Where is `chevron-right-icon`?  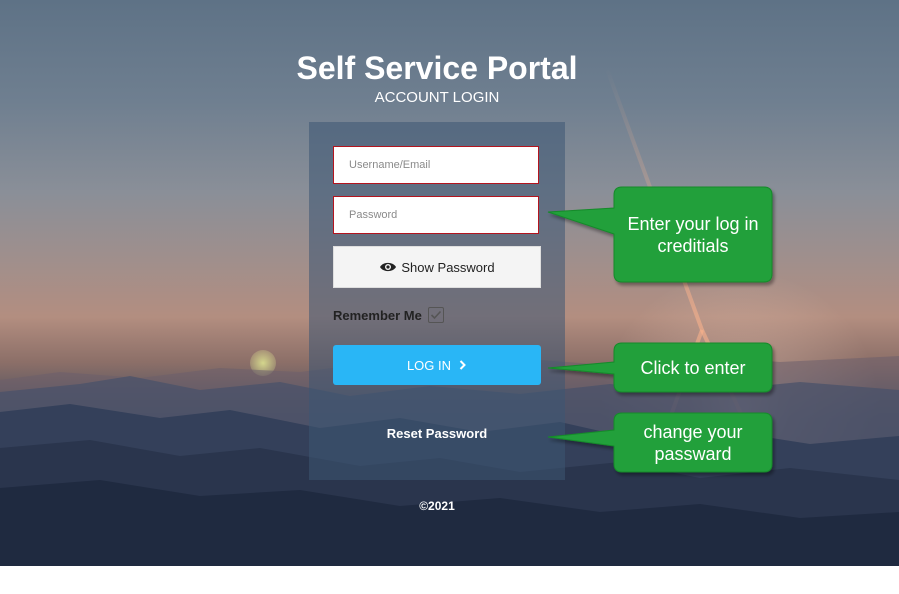
chevron-right-icon is located at coordinates (462, 365).